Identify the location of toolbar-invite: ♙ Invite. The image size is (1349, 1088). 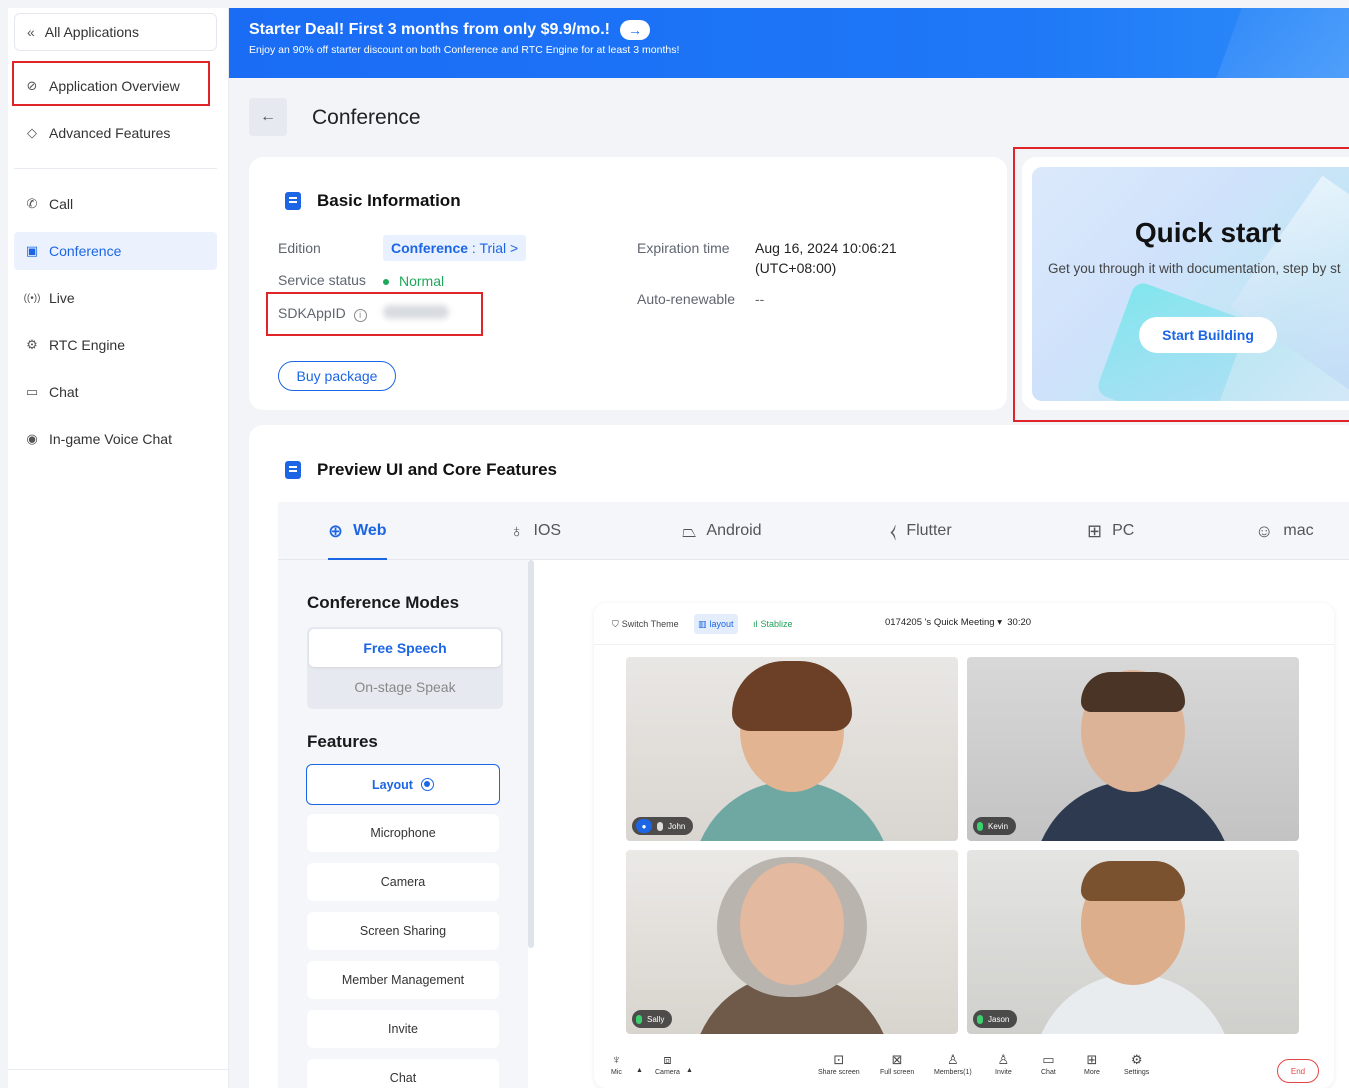
(1003, 1064).